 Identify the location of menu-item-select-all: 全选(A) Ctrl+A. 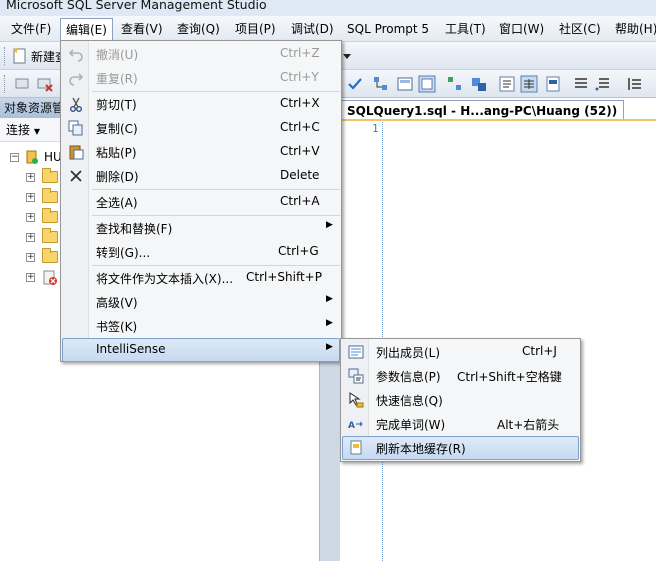
(201, 202).